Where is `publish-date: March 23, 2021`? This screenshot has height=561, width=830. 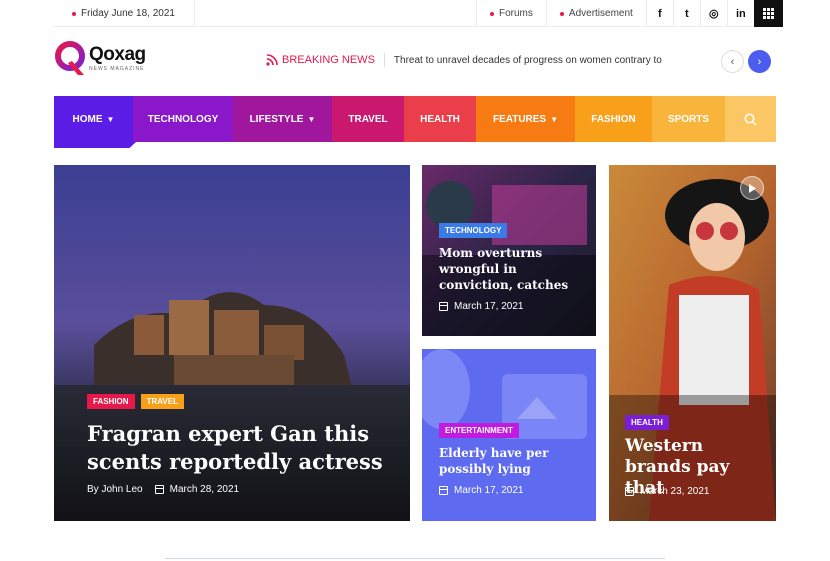 publish-date: March 23, 2021 is located at coordinates (675, 491).